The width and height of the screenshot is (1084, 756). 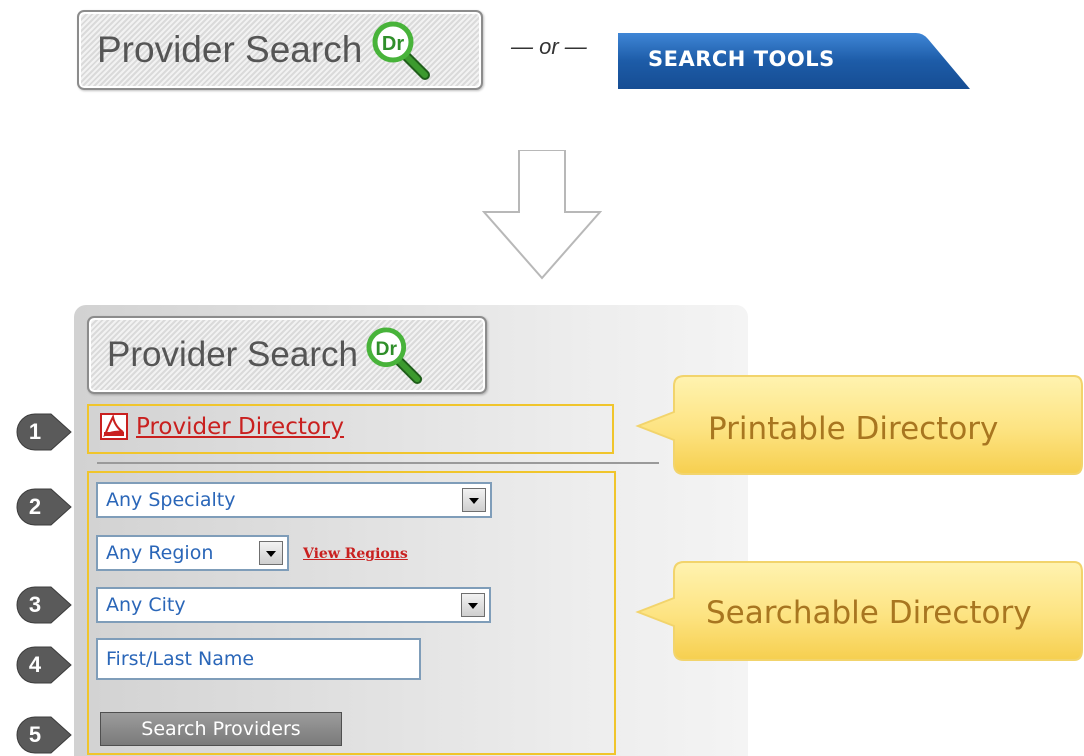 I want to click on view-regions-link: View Regions, so click(x=355, y=554).